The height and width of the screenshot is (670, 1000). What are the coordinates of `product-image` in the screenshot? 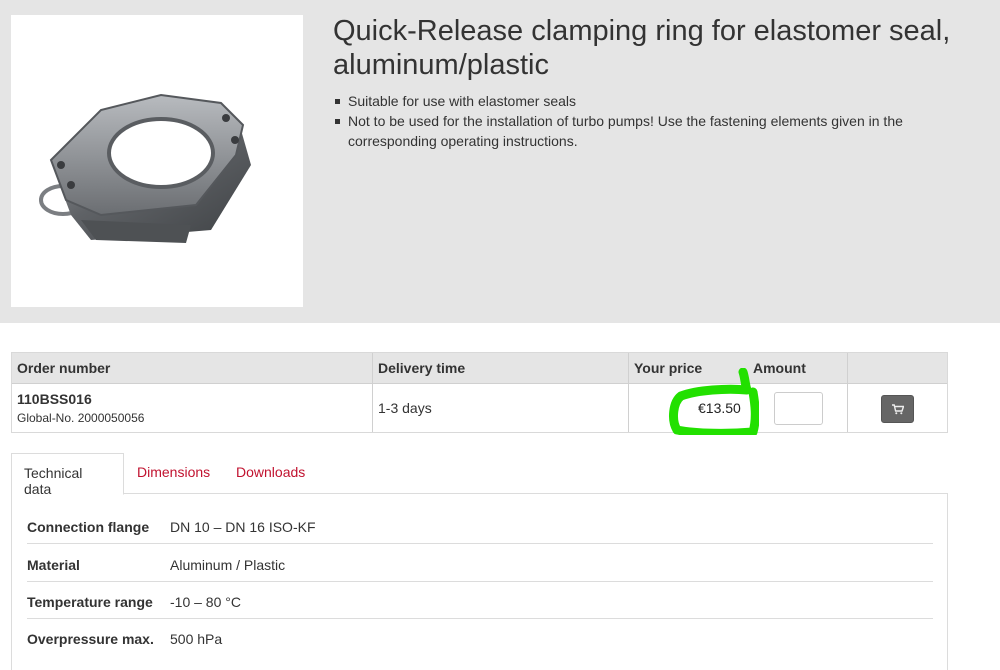 It's located at (157, 161).